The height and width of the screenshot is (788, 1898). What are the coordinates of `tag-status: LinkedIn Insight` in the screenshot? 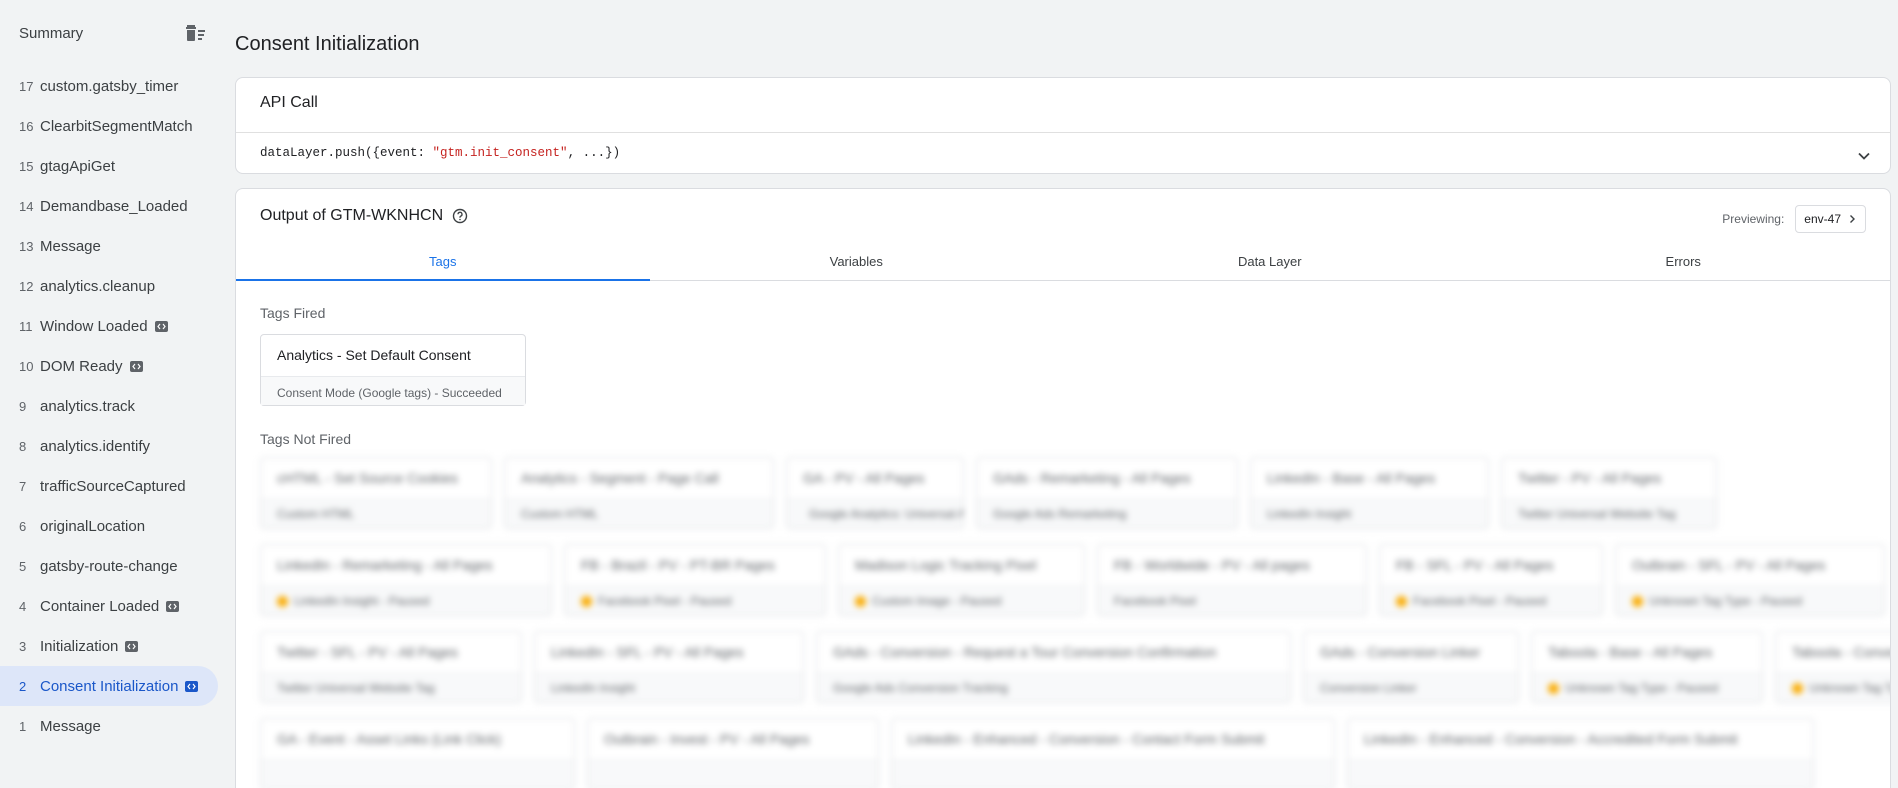 It's located at (669, 687).